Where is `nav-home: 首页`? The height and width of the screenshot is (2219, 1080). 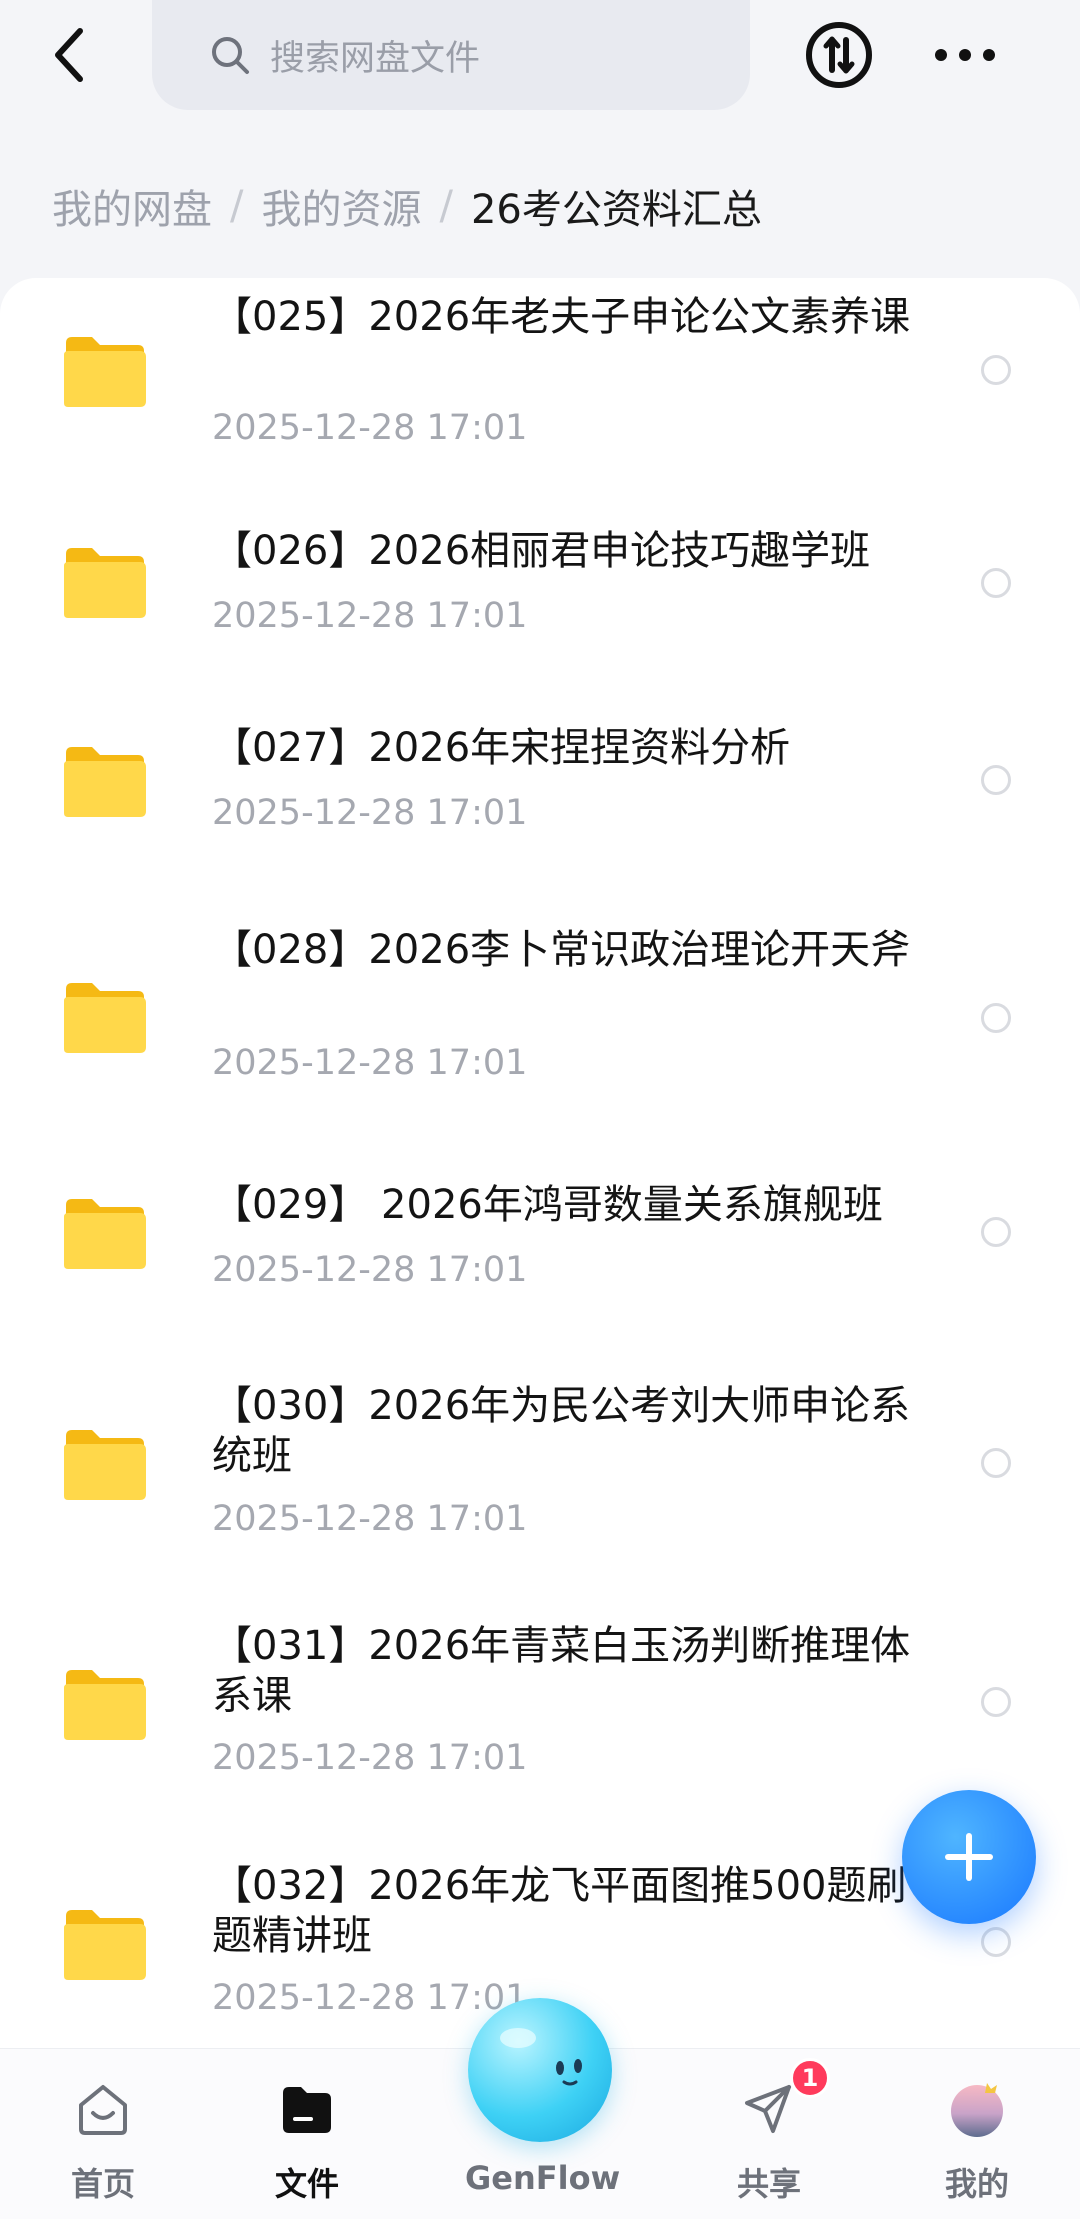 nav-home: 首页 is located at coordinates (103, 2134).